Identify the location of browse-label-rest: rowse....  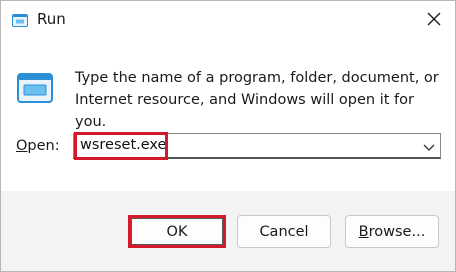
(397, 231).